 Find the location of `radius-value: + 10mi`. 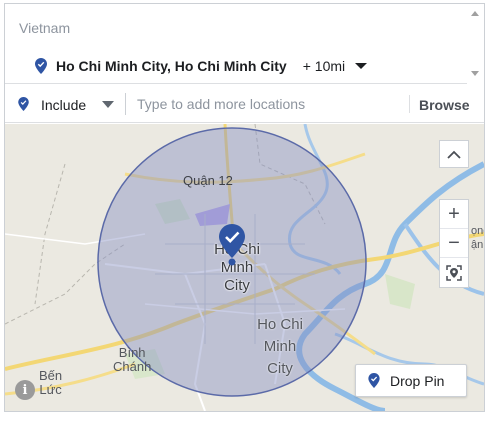

radius-value: + 10mi is located at coordinates (324, 66).